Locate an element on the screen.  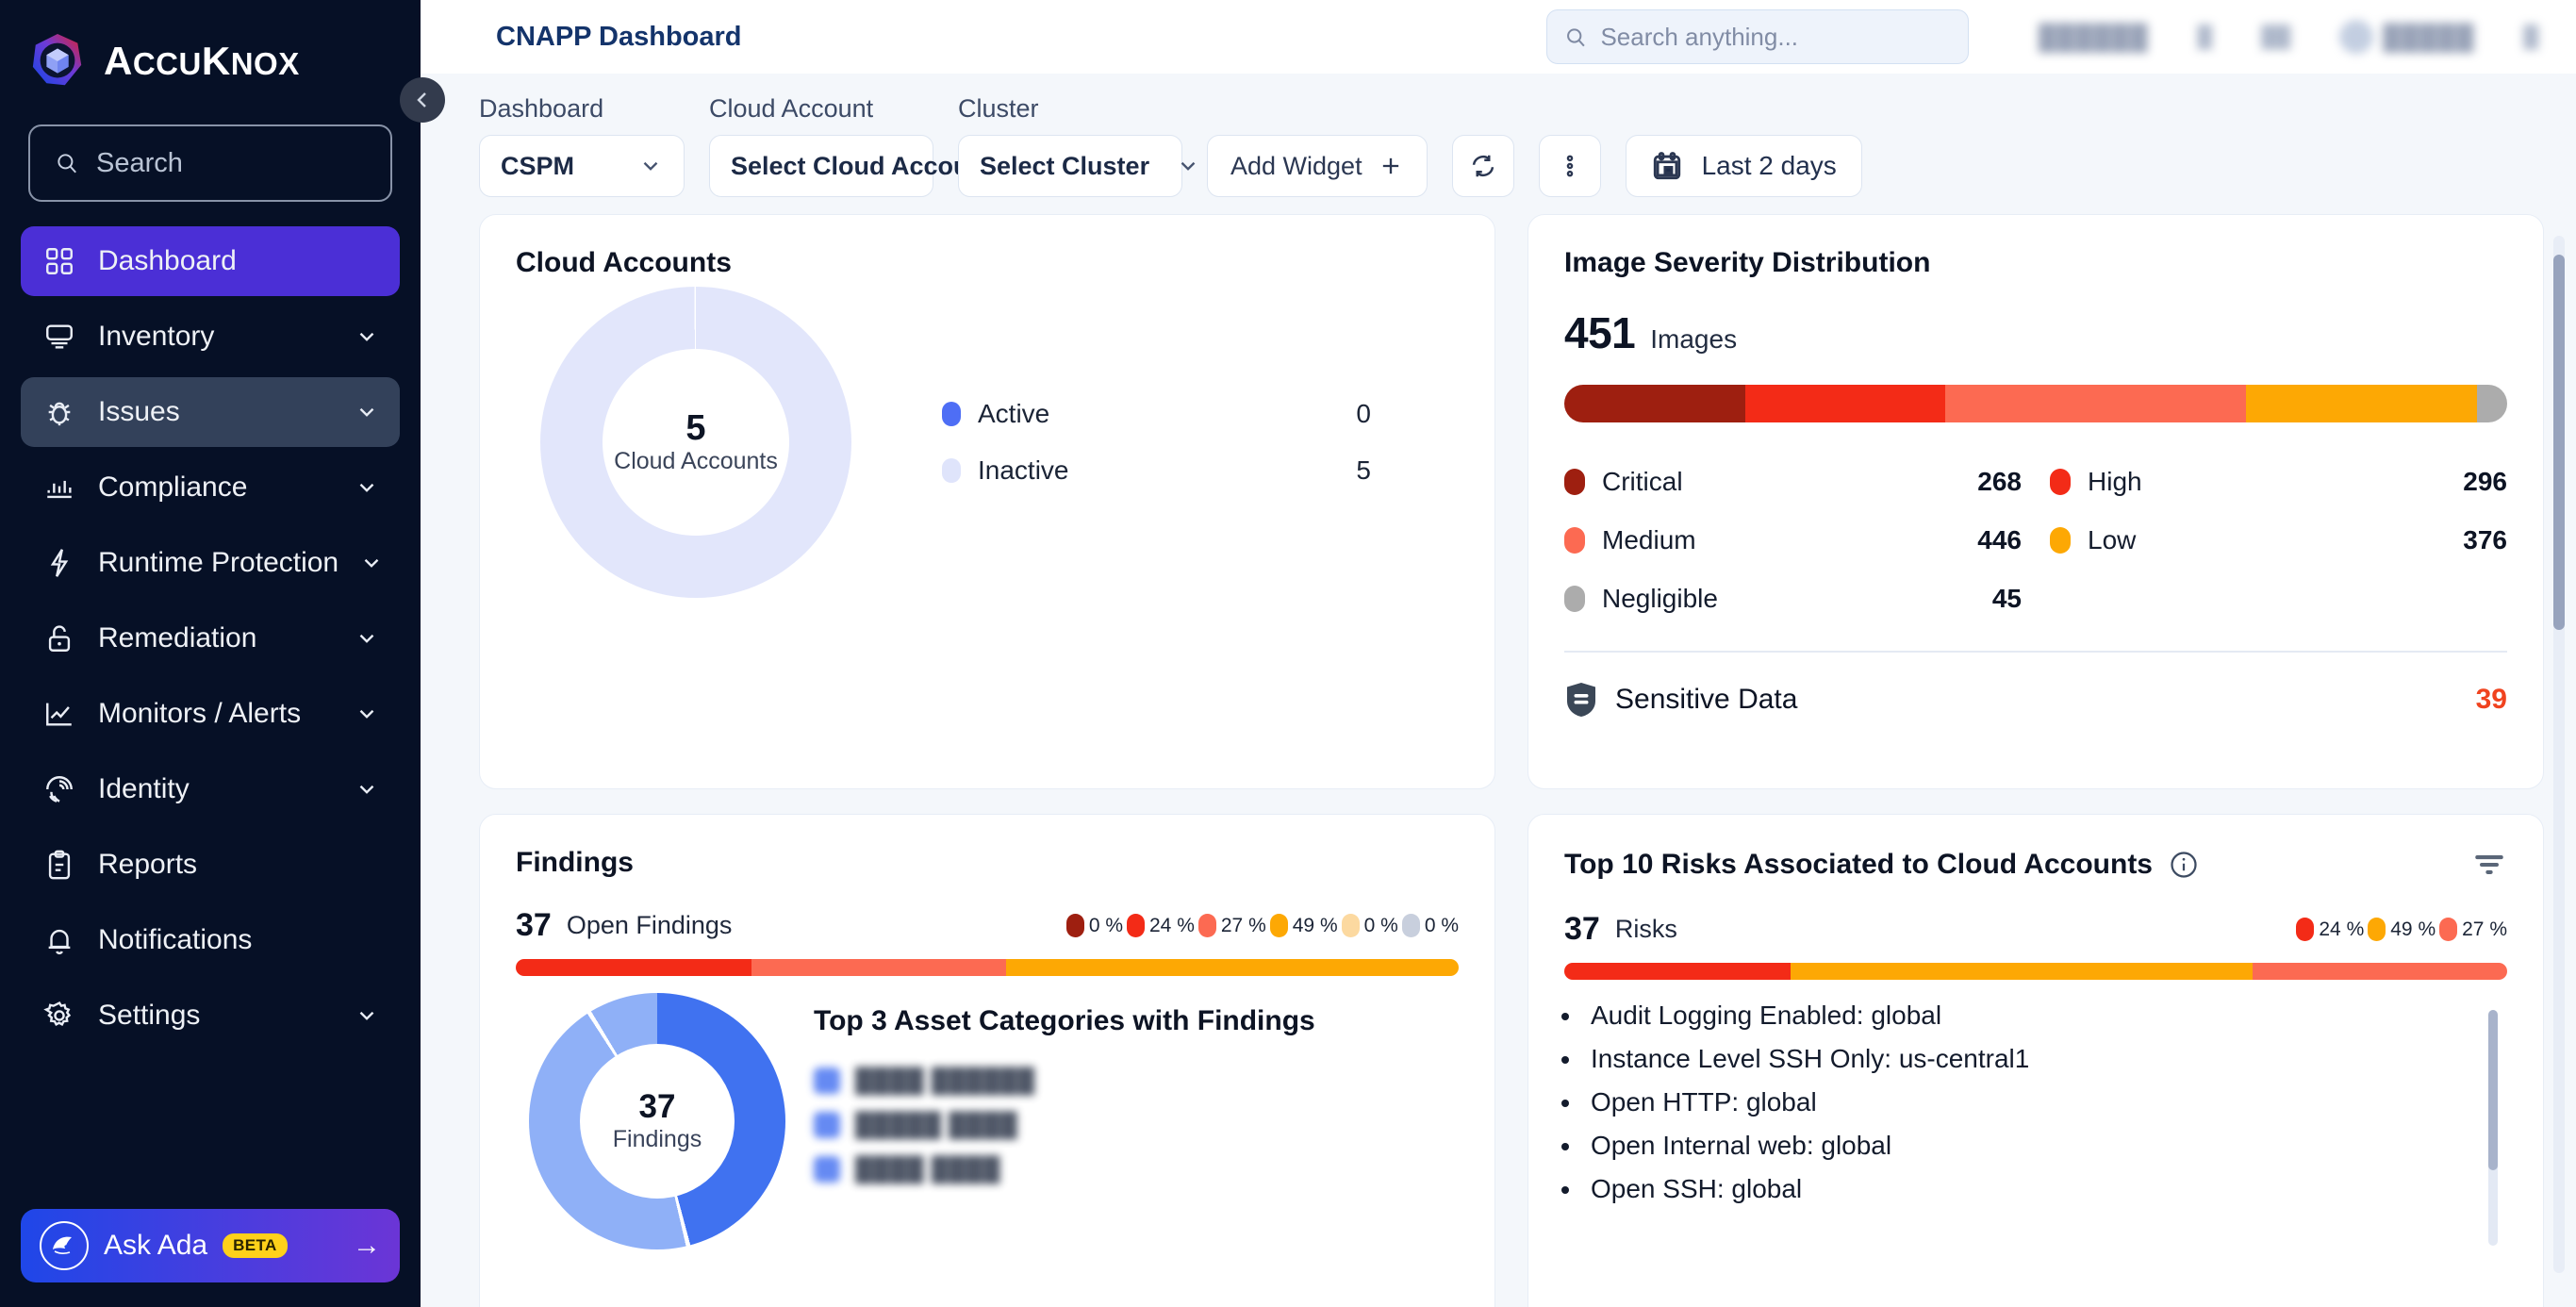
sidebar-item-settings: Settings is located at coordinates (210, 1016).